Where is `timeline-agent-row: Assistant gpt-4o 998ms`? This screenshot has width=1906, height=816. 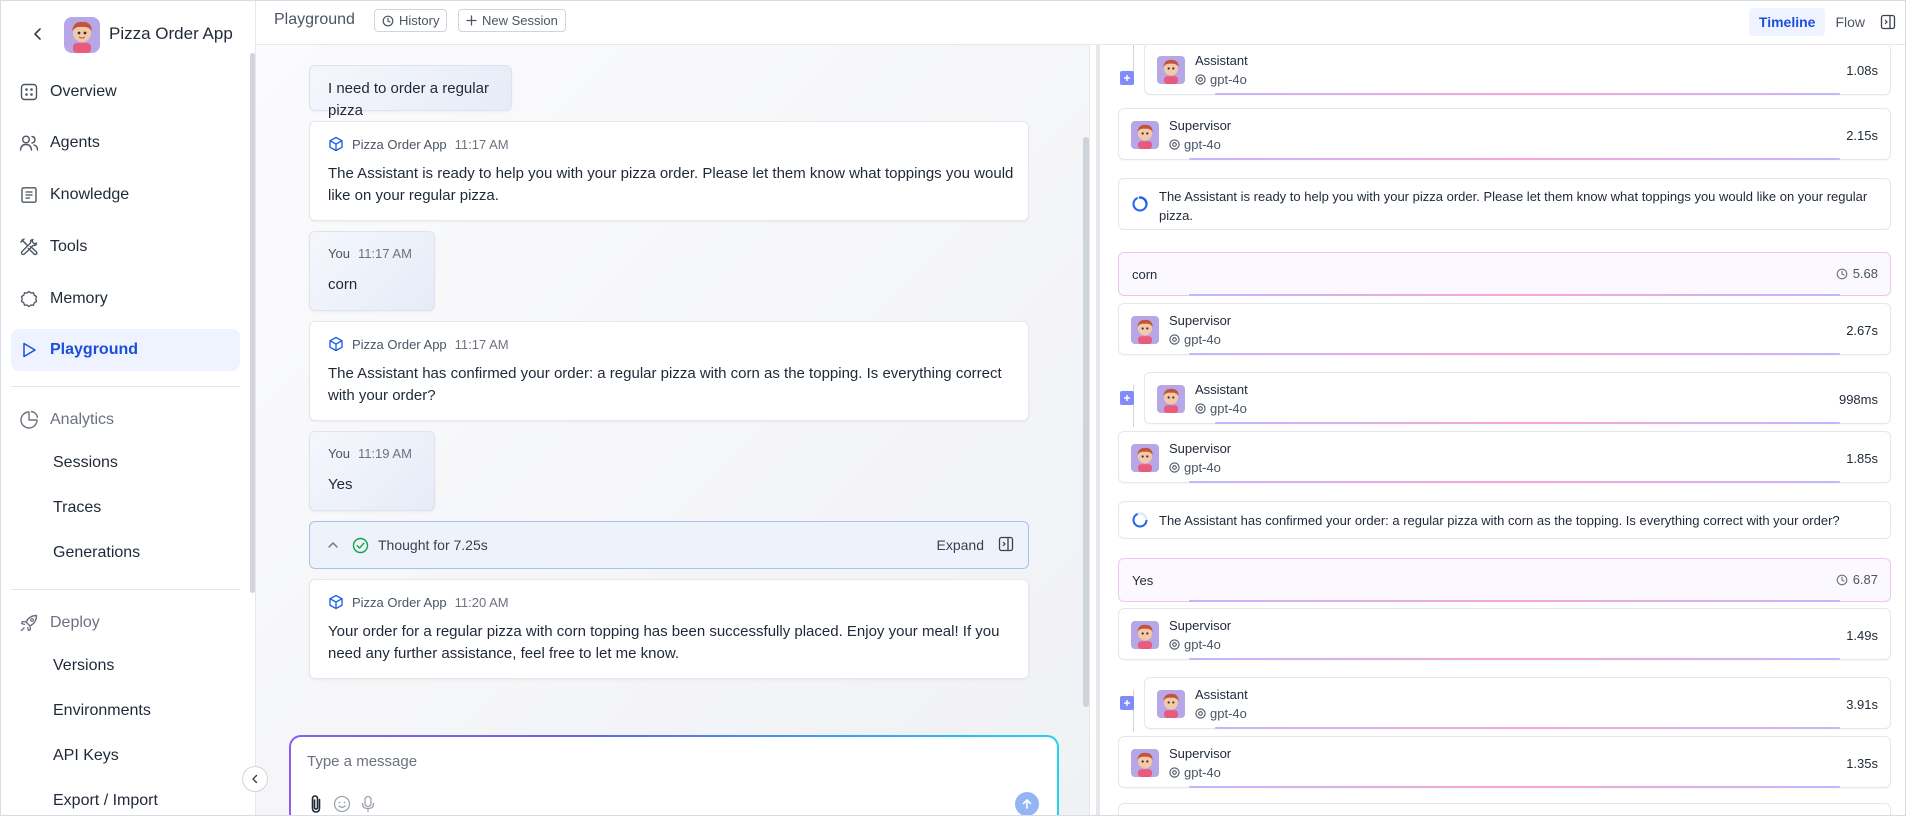 timeline-agent-row: Assistant gpt-4o 998ms is located at coordinates (1517, 398).